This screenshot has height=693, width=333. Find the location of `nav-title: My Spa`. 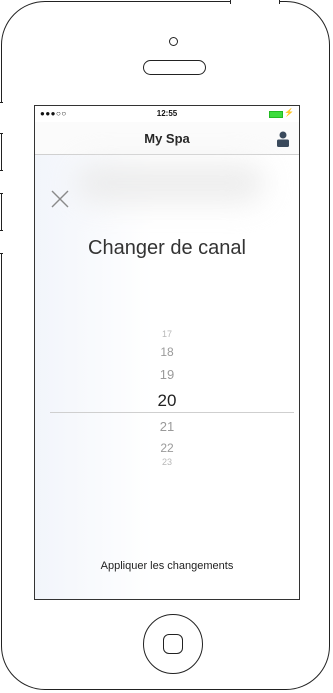

nav-title: My Spa is located at coordinates (167, 138).